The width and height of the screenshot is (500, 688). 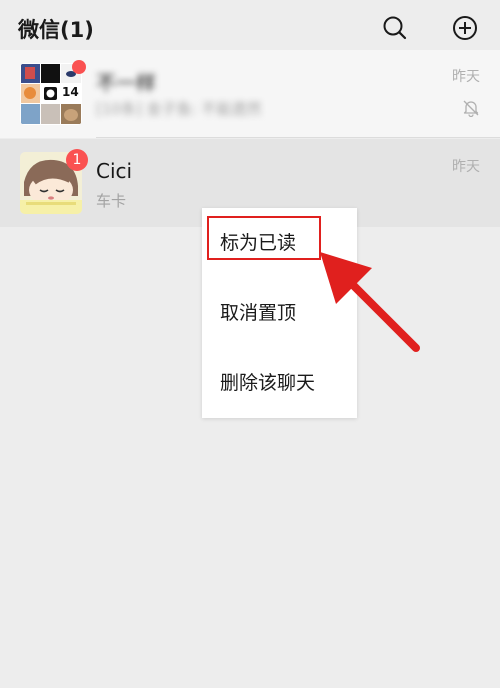 What do you see at coordinates (111, 201) in the screenshot?
I see `chat-preview: 车卡` at bounding box center [111, 201].